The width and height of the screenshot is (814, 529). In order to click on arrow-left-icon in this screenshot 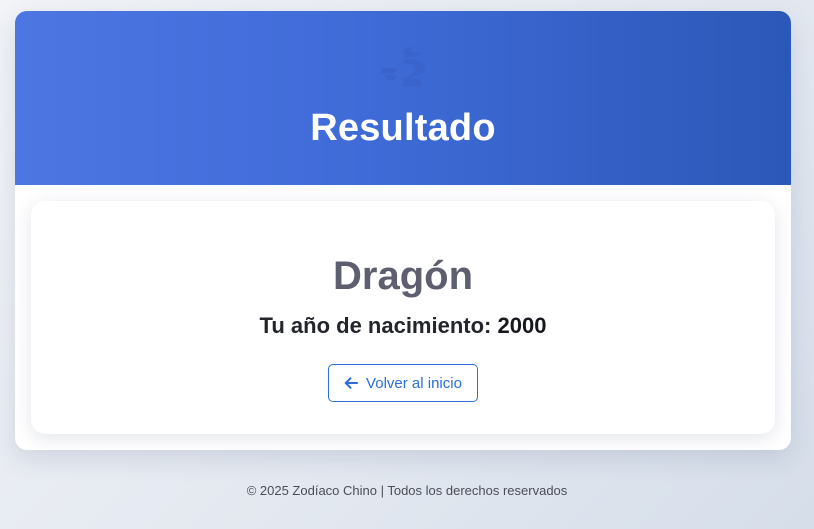, I will do `click(351, 383)`.